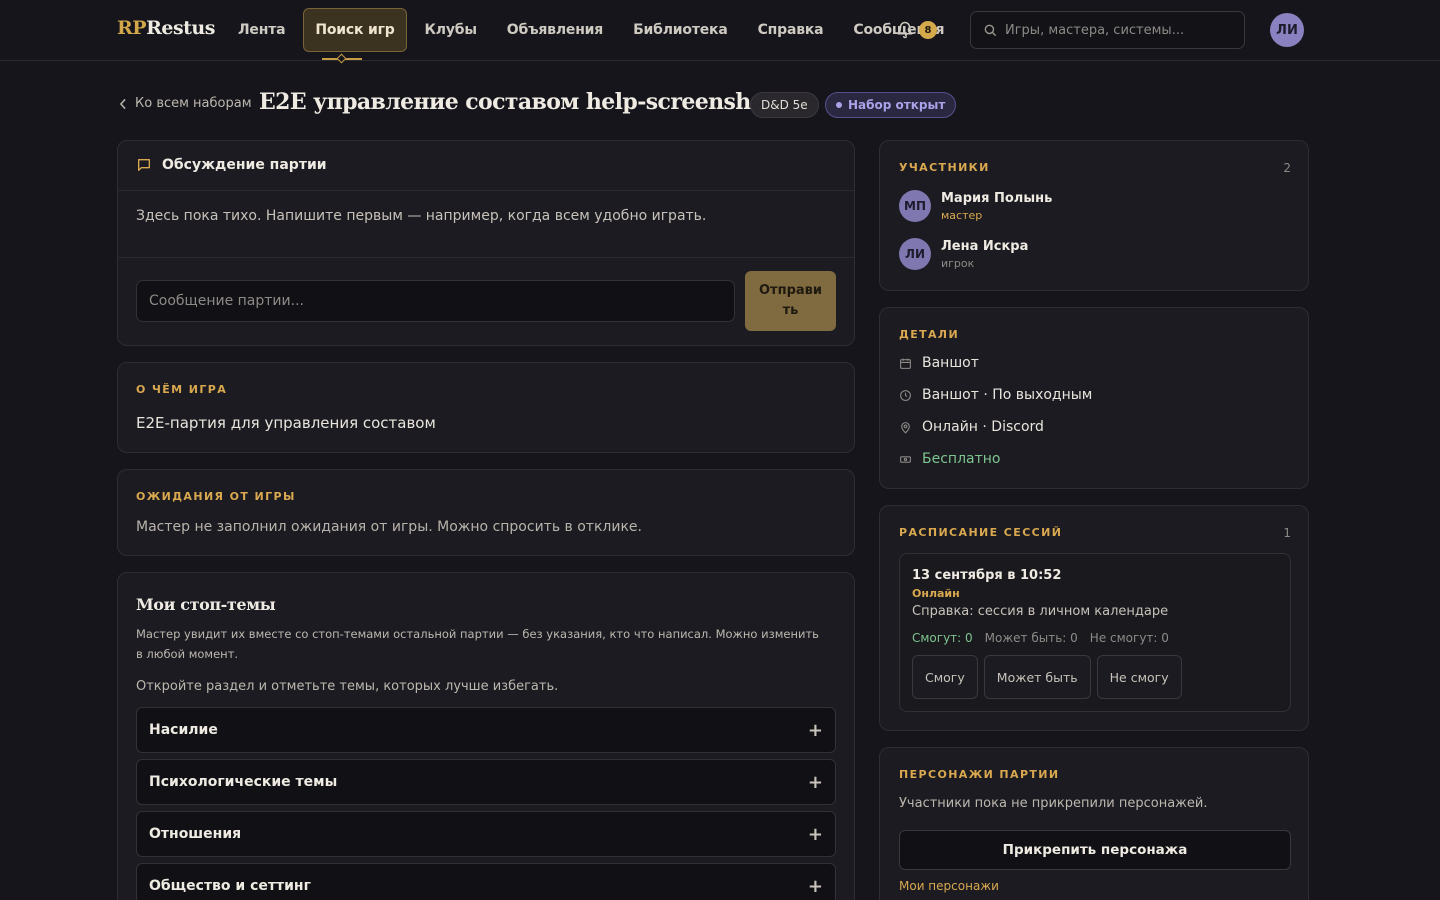 The width and height of the screenshot is (1440, 900). I want to click on rsvp-maybe-count: Может быть: 0, so click(1031, 638).